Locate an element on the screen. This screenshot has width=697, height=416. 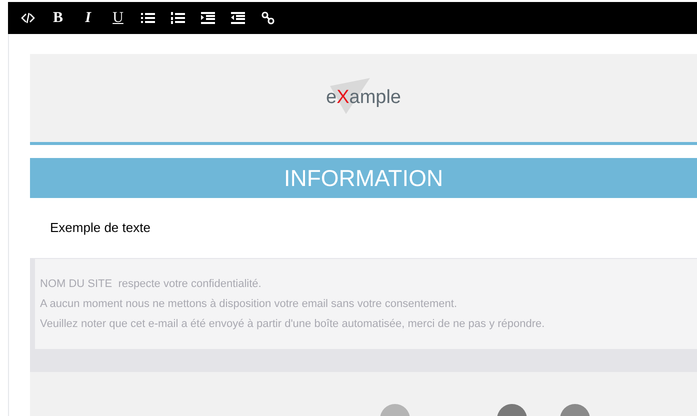
logo-text: e is located at coordinates (331, 97).